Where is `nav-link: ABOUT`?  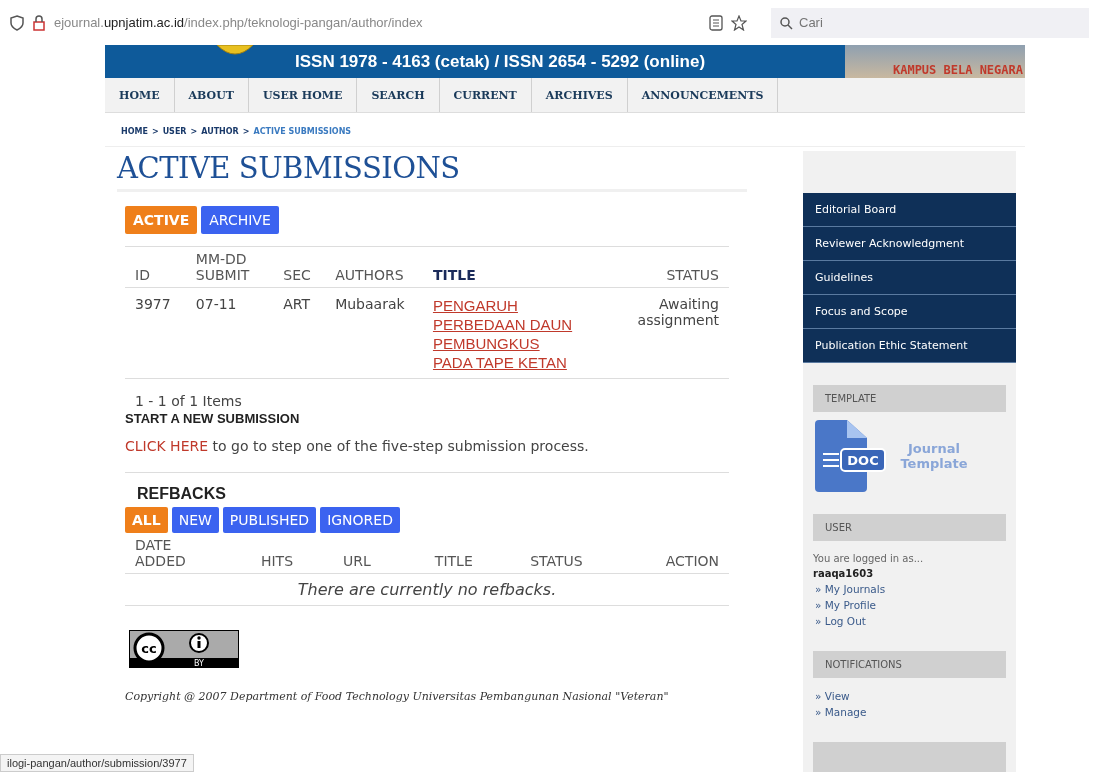
nav-link: ABOUT is located at coordinates (211, 95).